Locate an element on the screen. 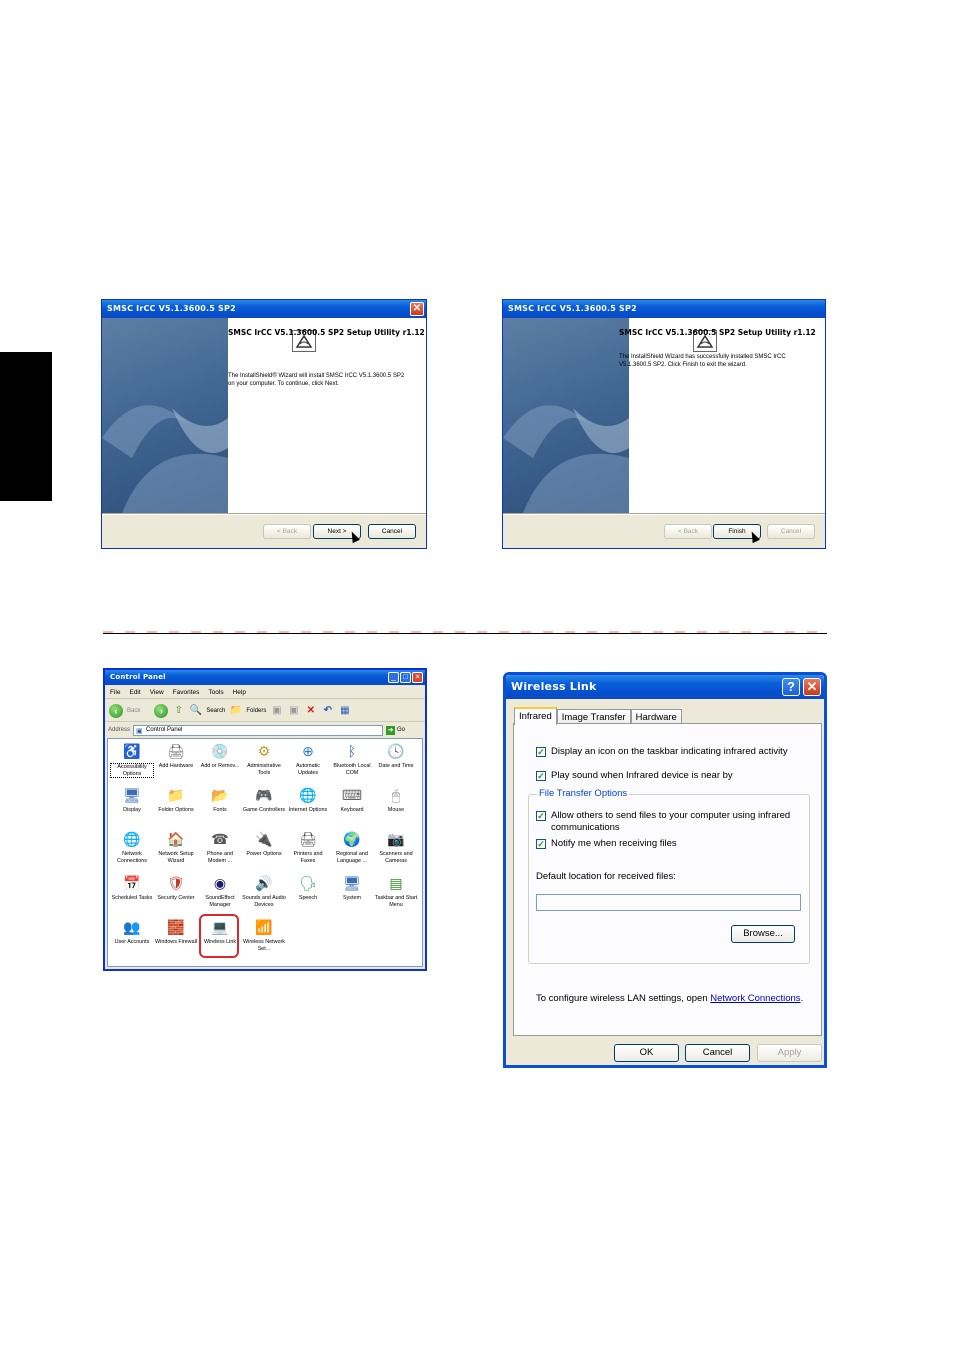  control-panel-item: ▤ Taskbar and Start Menu is located at coordinates (396, 890).